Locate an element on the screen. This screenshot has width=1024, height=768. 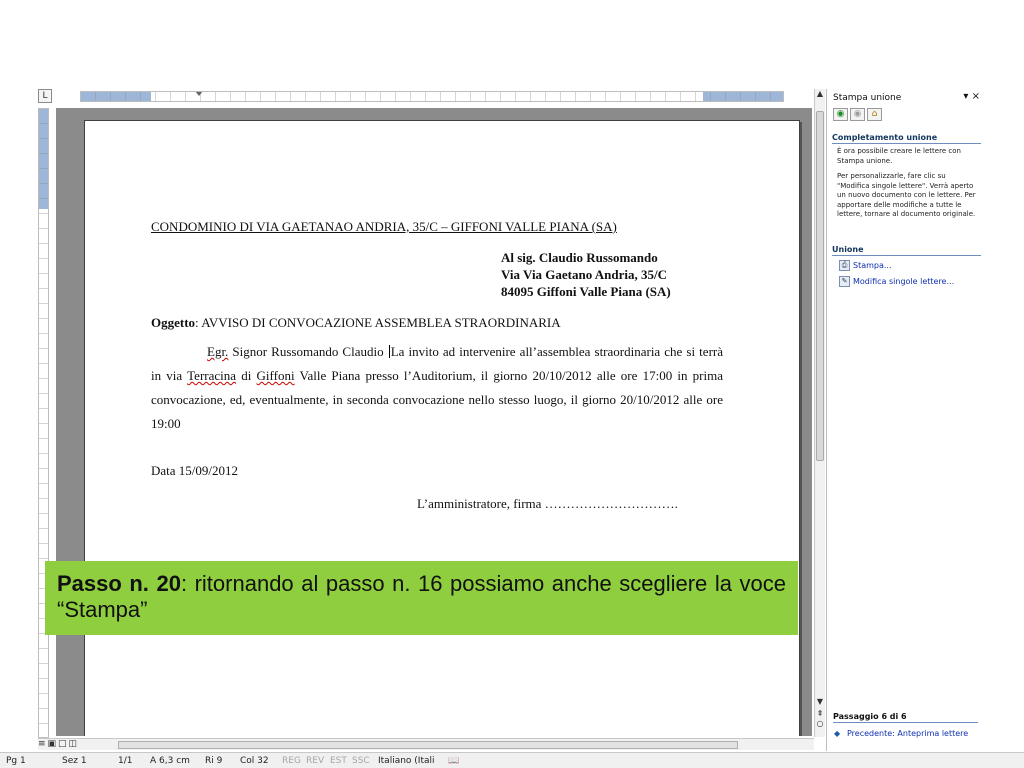
signature-line: L’amministratore, firma …………………………. is located at coordinates (547, 503).